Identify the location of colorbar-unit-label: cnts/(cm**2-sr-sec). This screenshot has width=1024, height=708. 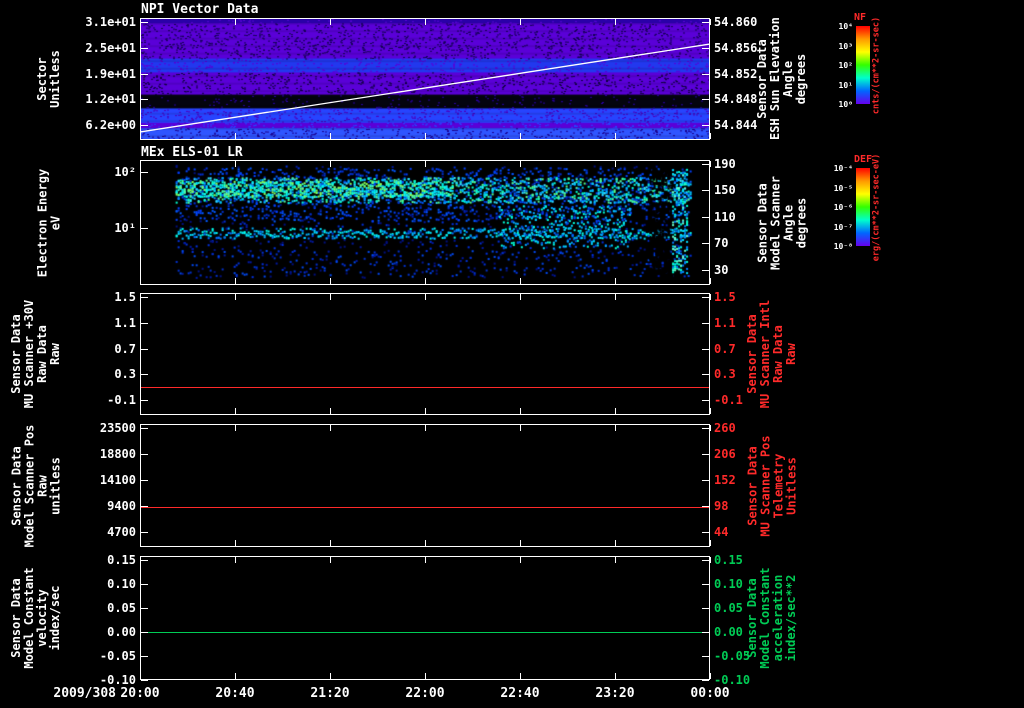
(876, 65).